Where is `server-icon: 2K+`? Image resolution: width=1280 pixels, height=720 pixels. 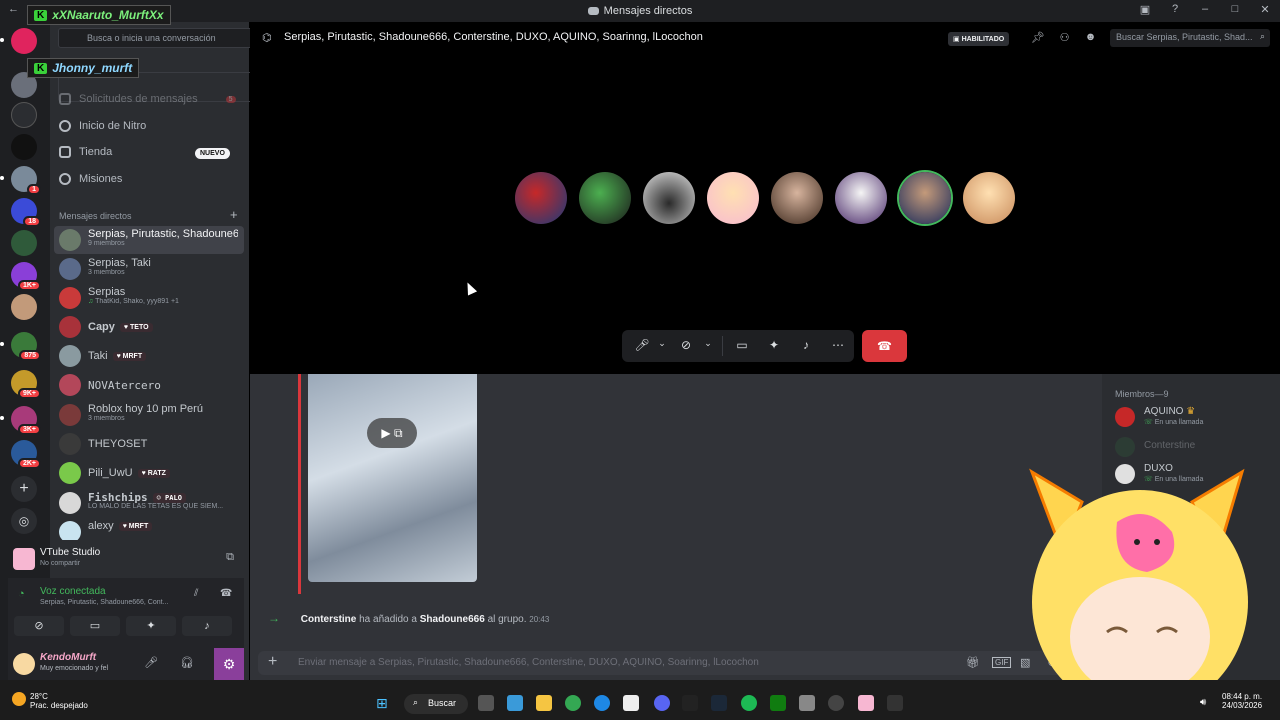 server-icon: 2K+ is located at coordinates (26, 454).